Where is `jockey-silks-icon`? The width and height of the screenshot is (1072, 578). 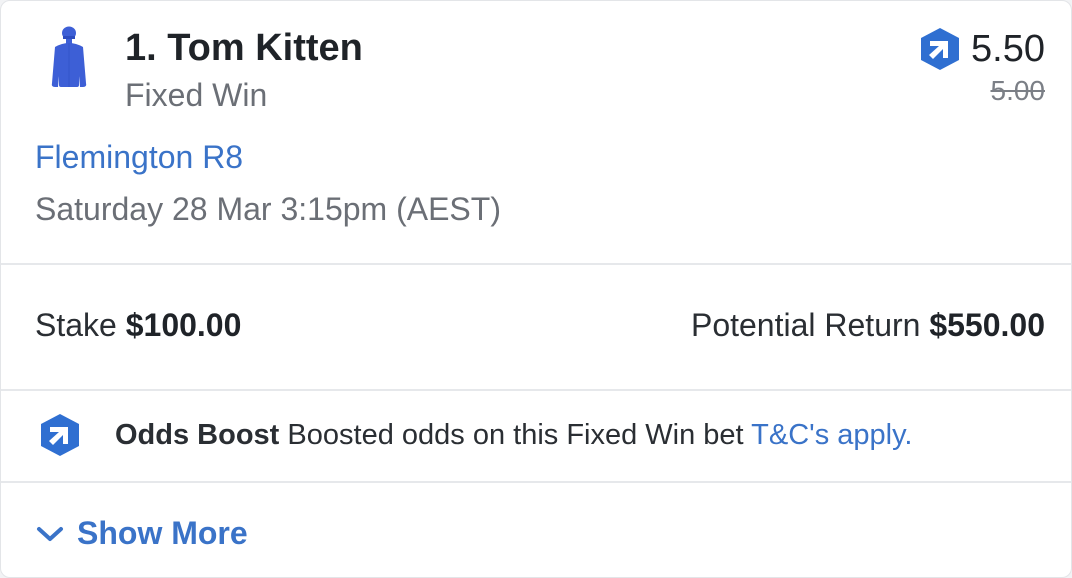 jockey-silks-icon is located at coordinates (69, 56).